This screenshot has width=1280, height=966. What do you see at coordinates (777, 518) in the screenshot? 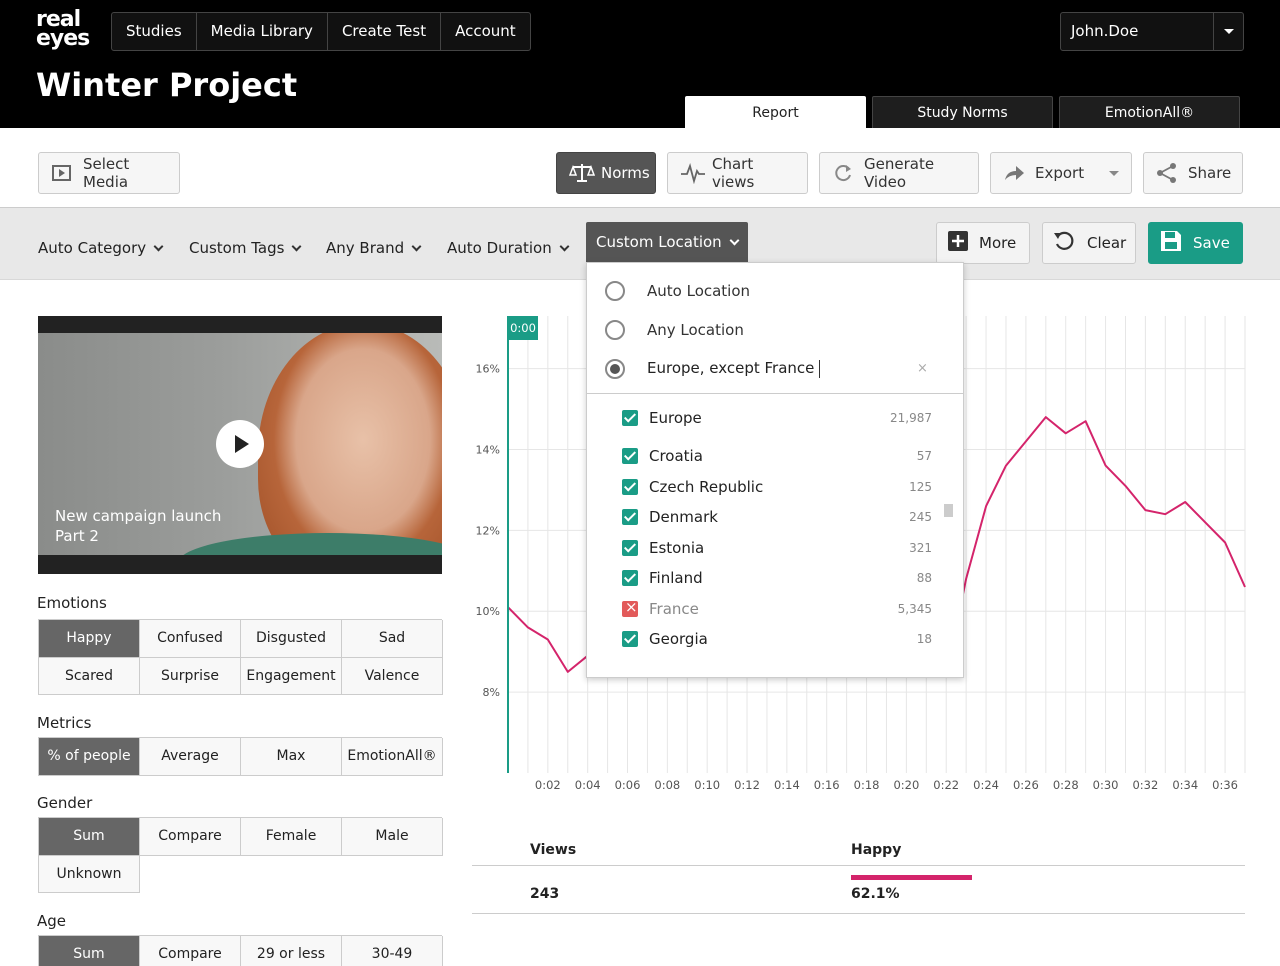
I see `country-item: Denmark 245` at bounding box center [777, 518].